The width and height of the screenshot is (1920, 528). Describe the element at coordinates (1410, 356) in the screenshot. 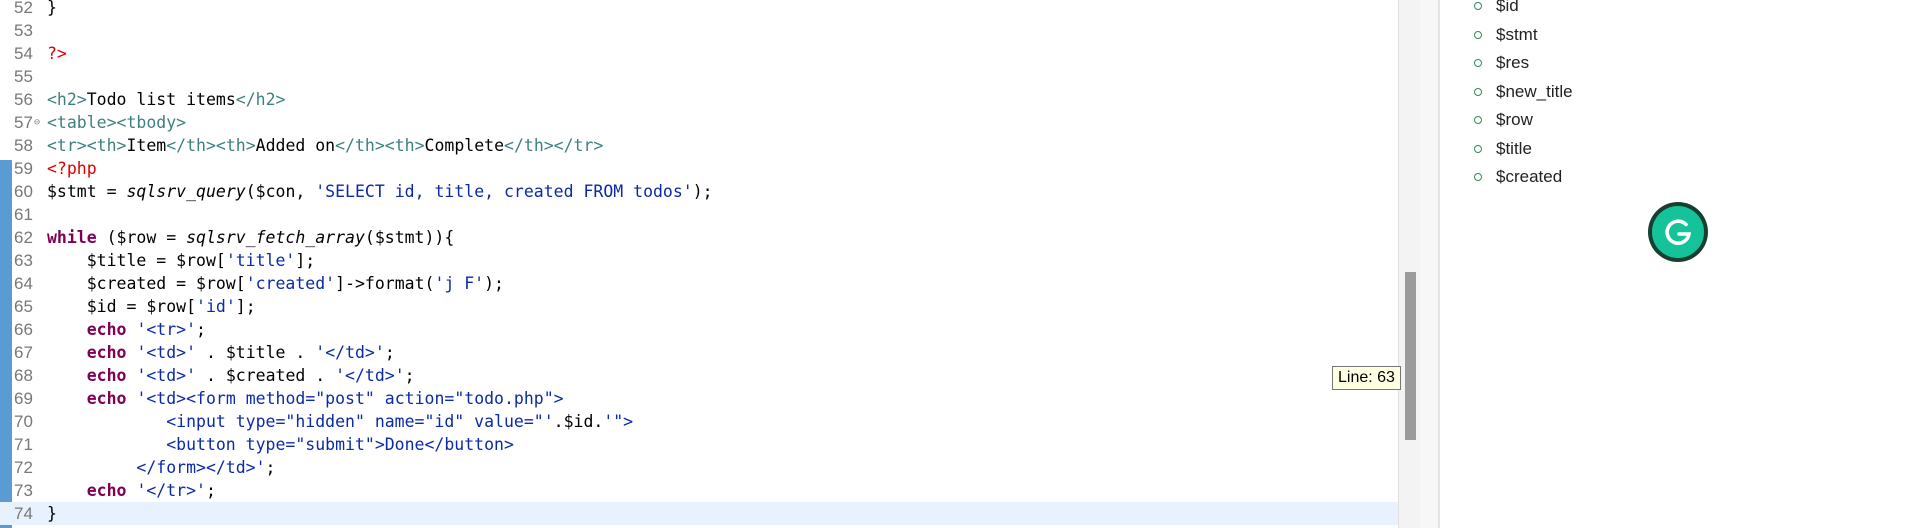

I see `scrollbar-thumb` at that location.